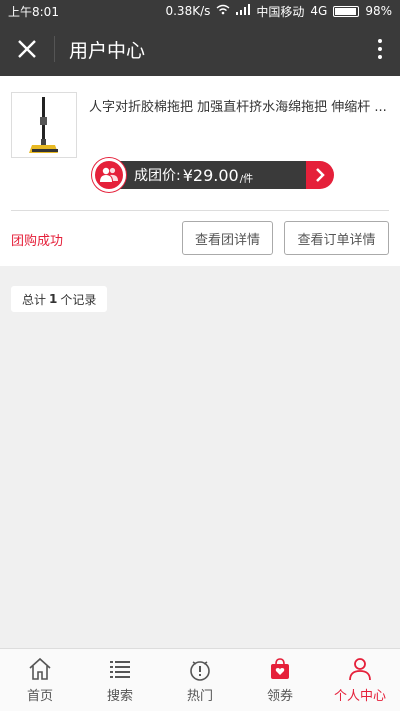  Describe the element at coordinates (336, 238) in the screenshot. I see `view-order-details-button: 查看订单详情` at that location.